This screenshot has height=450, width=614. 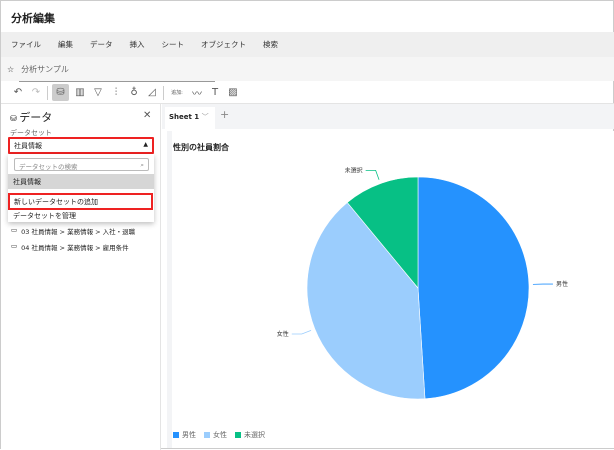 I want to click on legend-item: 女性, so click(x=215, y=435).